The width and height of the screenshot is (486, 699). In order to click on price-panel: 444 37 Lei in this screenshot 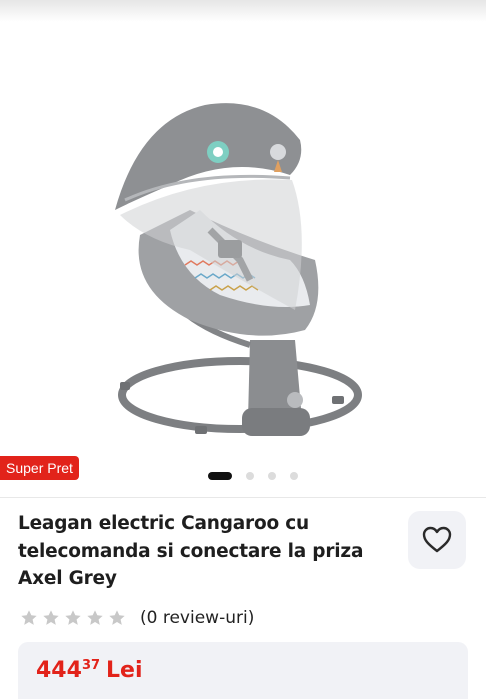, I will do `click(243, 670)`.